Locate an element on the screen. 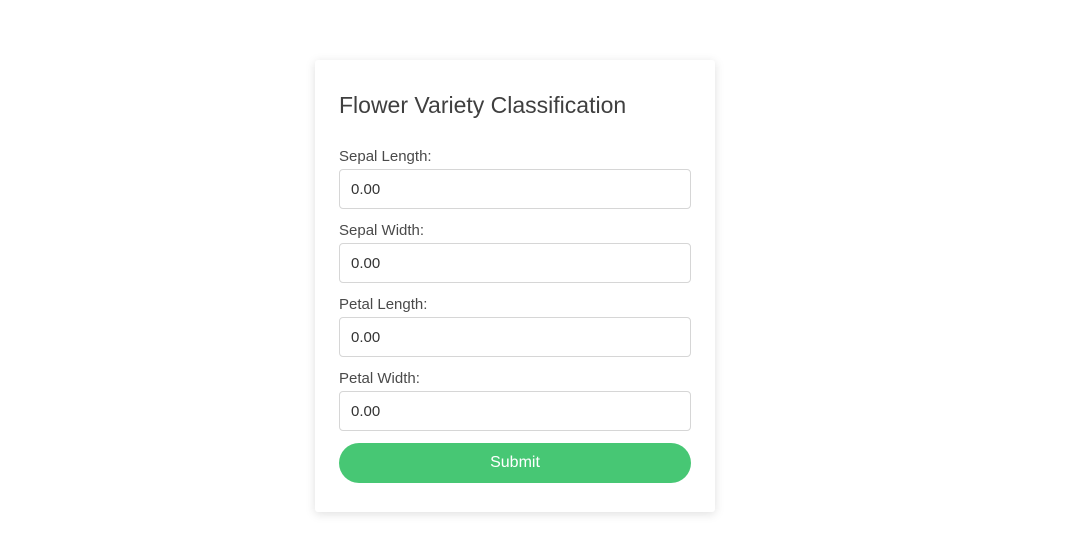  sepal-width-label: Sepal Width: is located at coordinates (382, 230).